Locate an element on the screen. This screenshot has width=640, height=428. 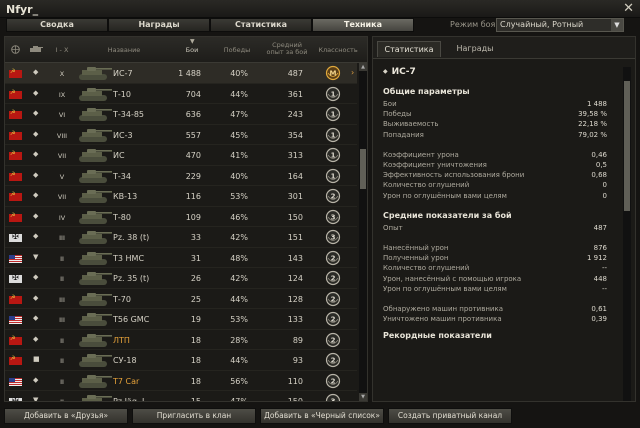
detail-scrollbar is located at coordinates (627, 234).